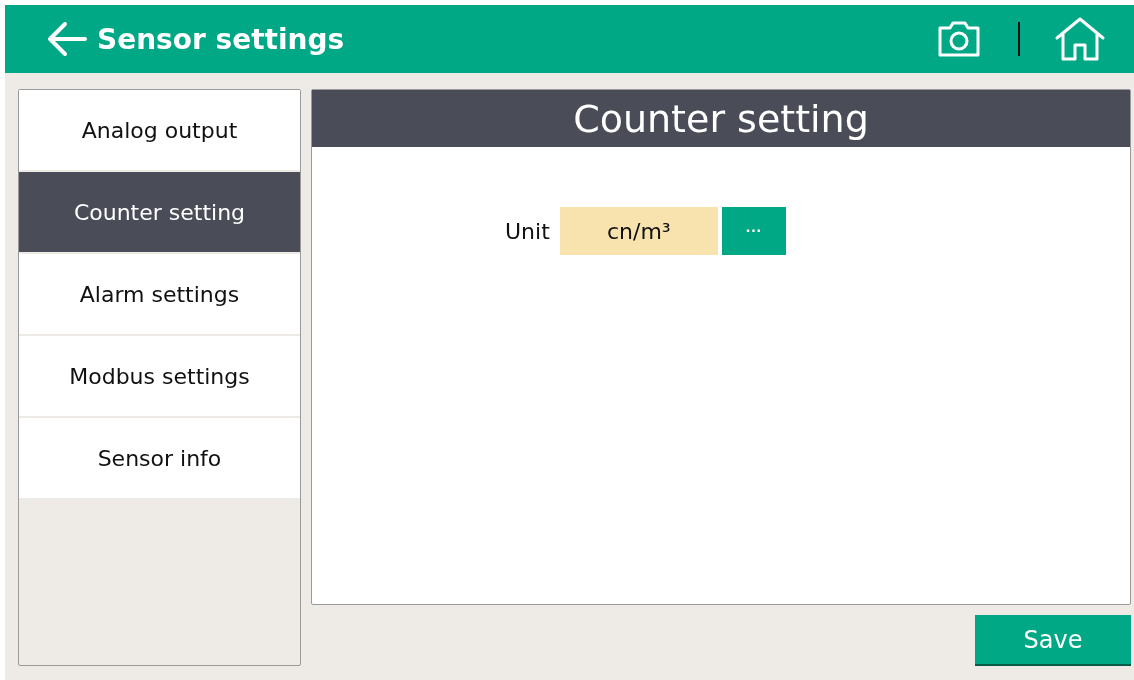 This screenshot has width=1134, height=680. I want to click on sidebar-item: Sensor info, so click(159, 458).